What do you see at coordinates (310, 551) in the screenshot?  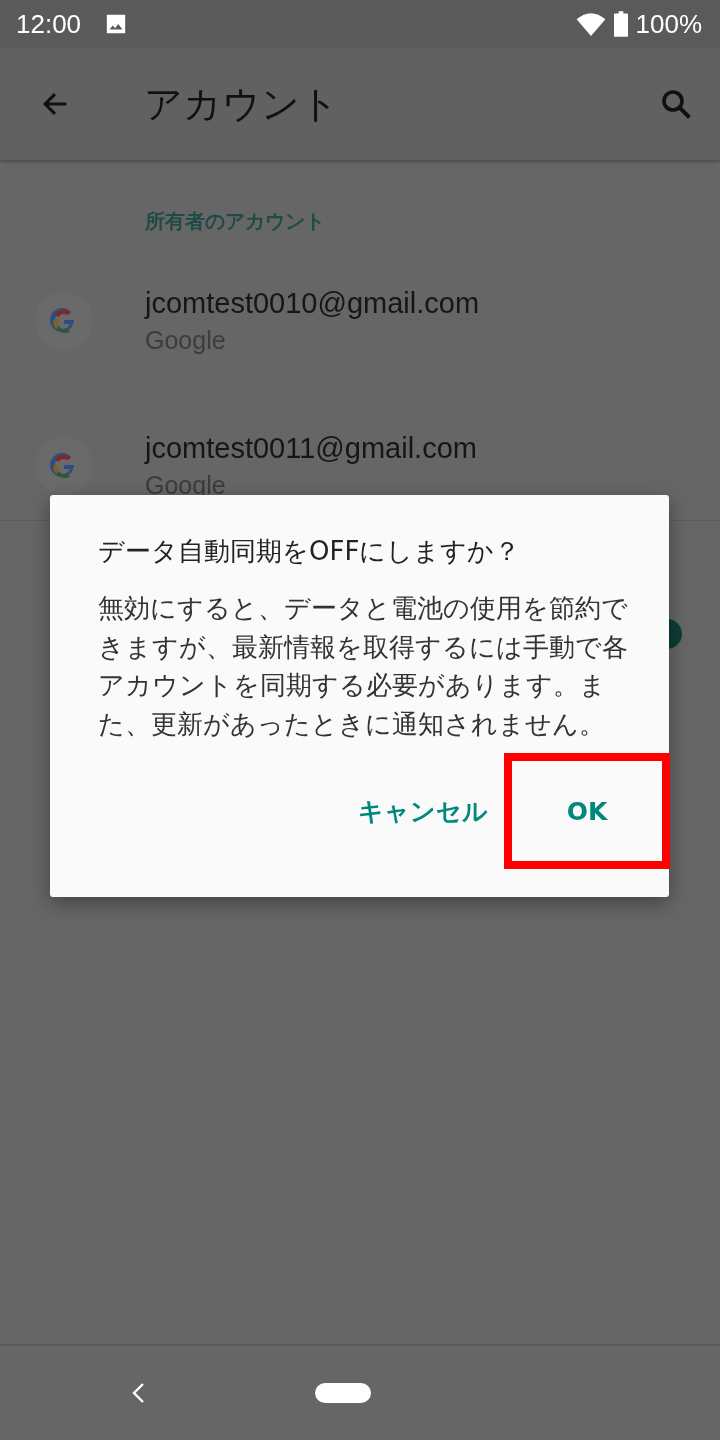 I see `dialog-title: データ自動同期をOFFにしますか？` at bounding box center [310, 551].